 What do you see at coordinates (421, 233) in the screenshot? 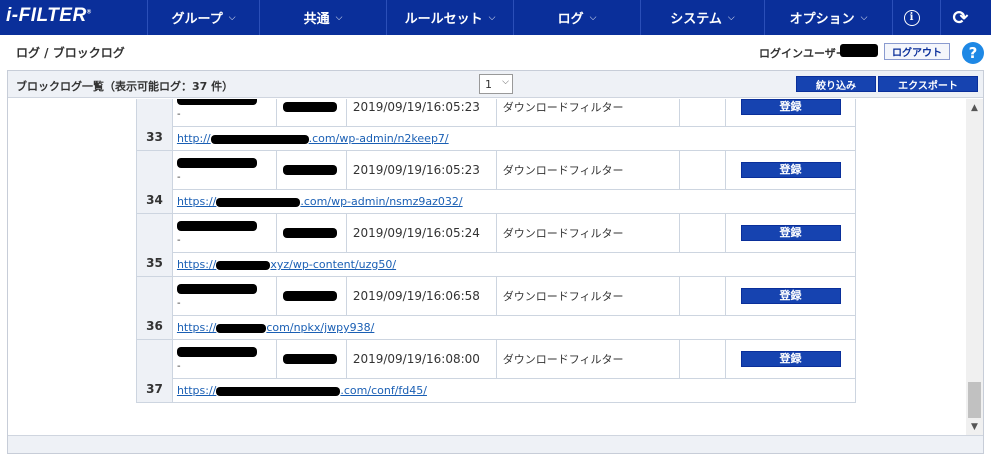
I see `datetime-cell: 2019/09/19/16:05:24` at bounding box center [421, 233].